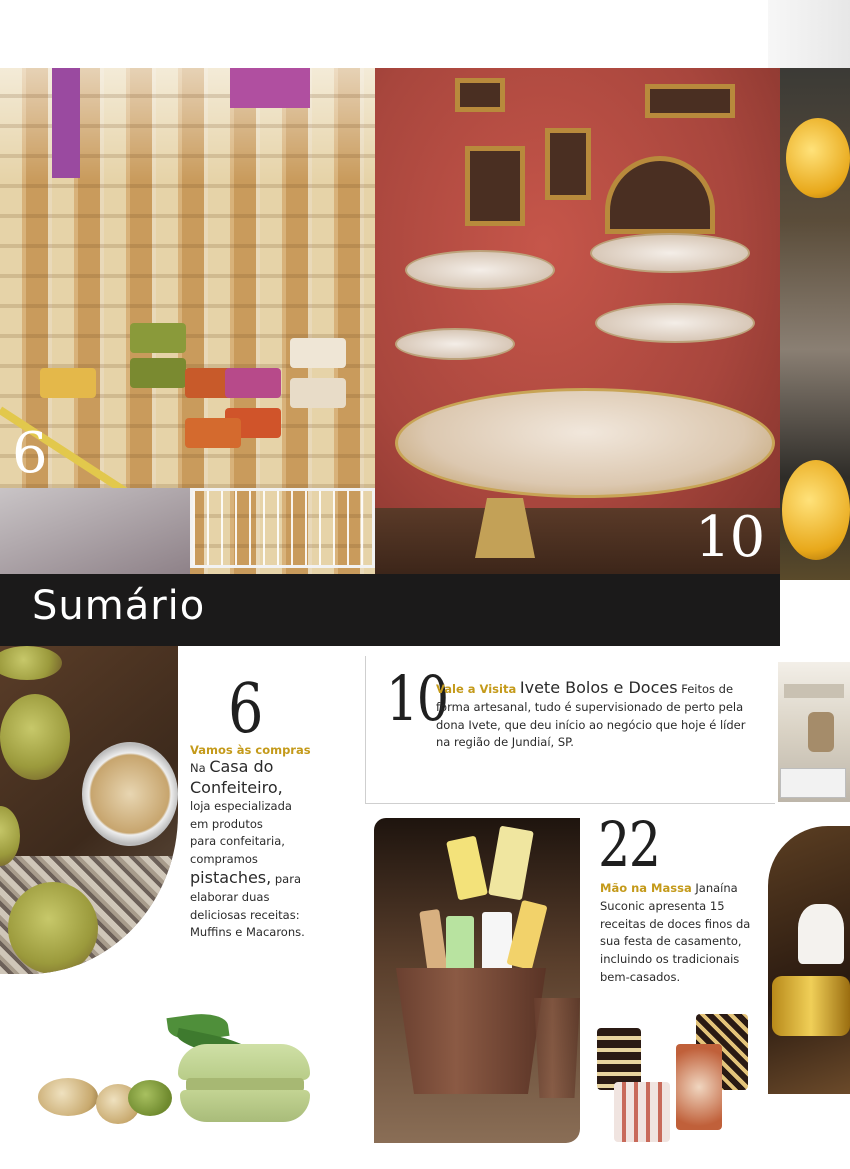  Describe the element at coordinates (226, 823) in the screenshot. I see `entry-6-line: em produtos` at that location.